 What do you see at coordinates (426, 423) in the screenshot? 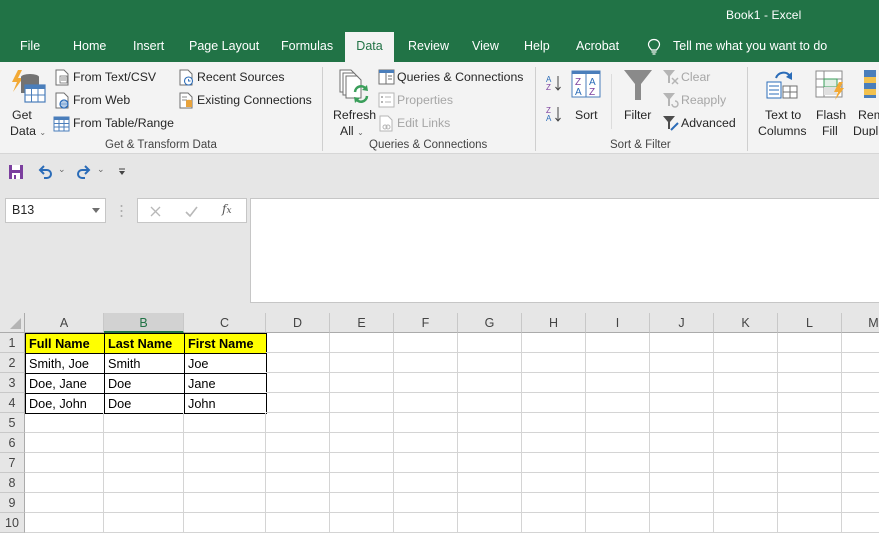
I see `cell-f5` at bounding box center [426, 423].